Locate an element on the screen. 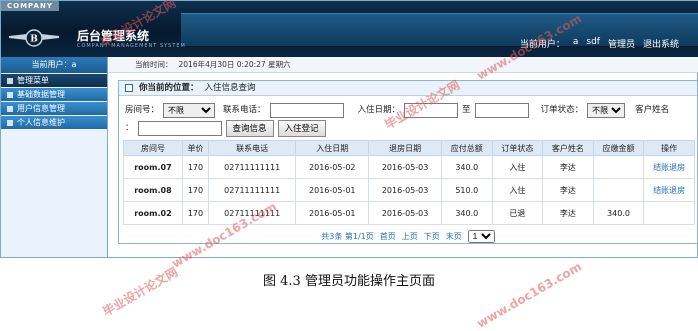 This screenshot has height=331, width=698. col-checkout: 退房日期 is located at coordinates (405, 148).